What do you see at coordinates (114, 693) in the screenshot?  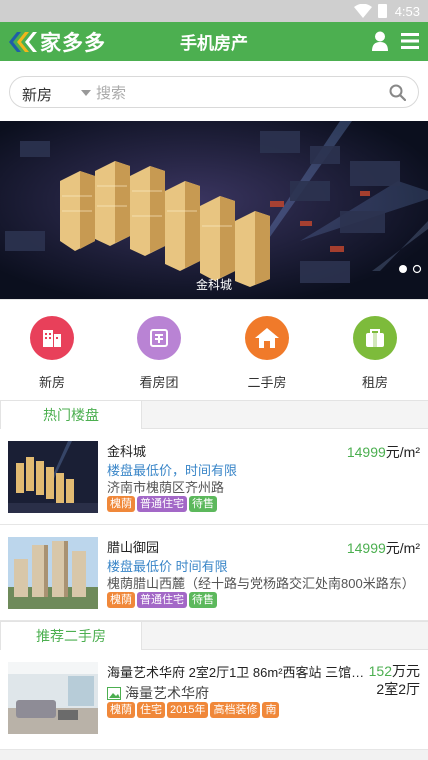 I see `image-icon` at bounding box center [114, 693].